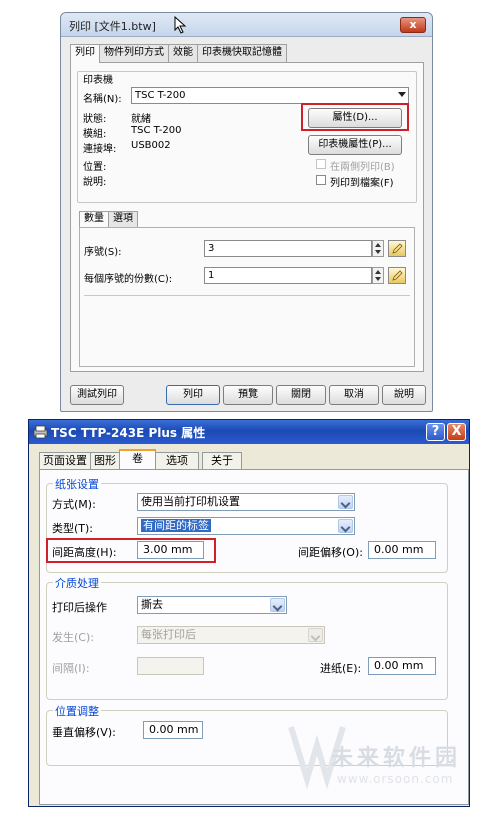 The height and width of the screenshot is (814, 482). I want to click on tab-page-setup: 页面设置, so click(65, 460).